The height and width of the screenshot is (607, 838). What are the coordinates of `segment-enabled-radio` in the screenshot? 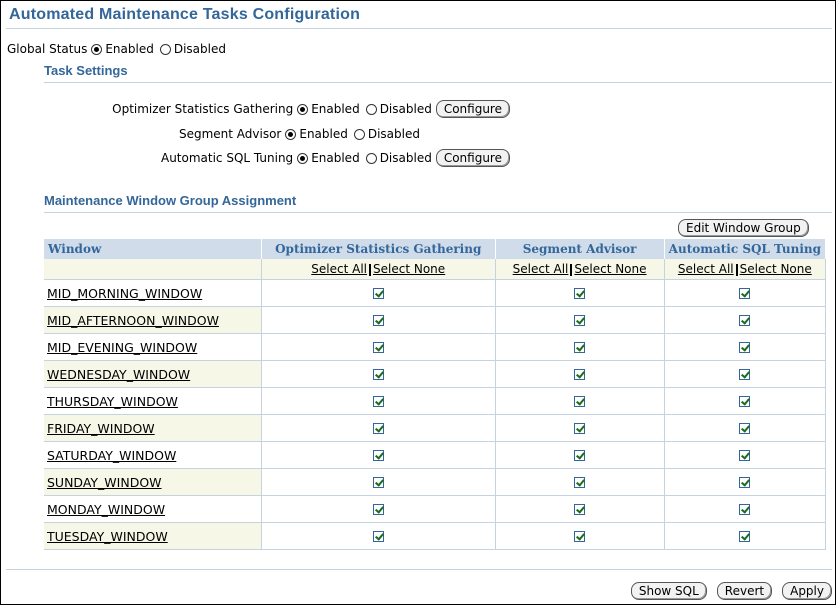 It's located at (291, 134).